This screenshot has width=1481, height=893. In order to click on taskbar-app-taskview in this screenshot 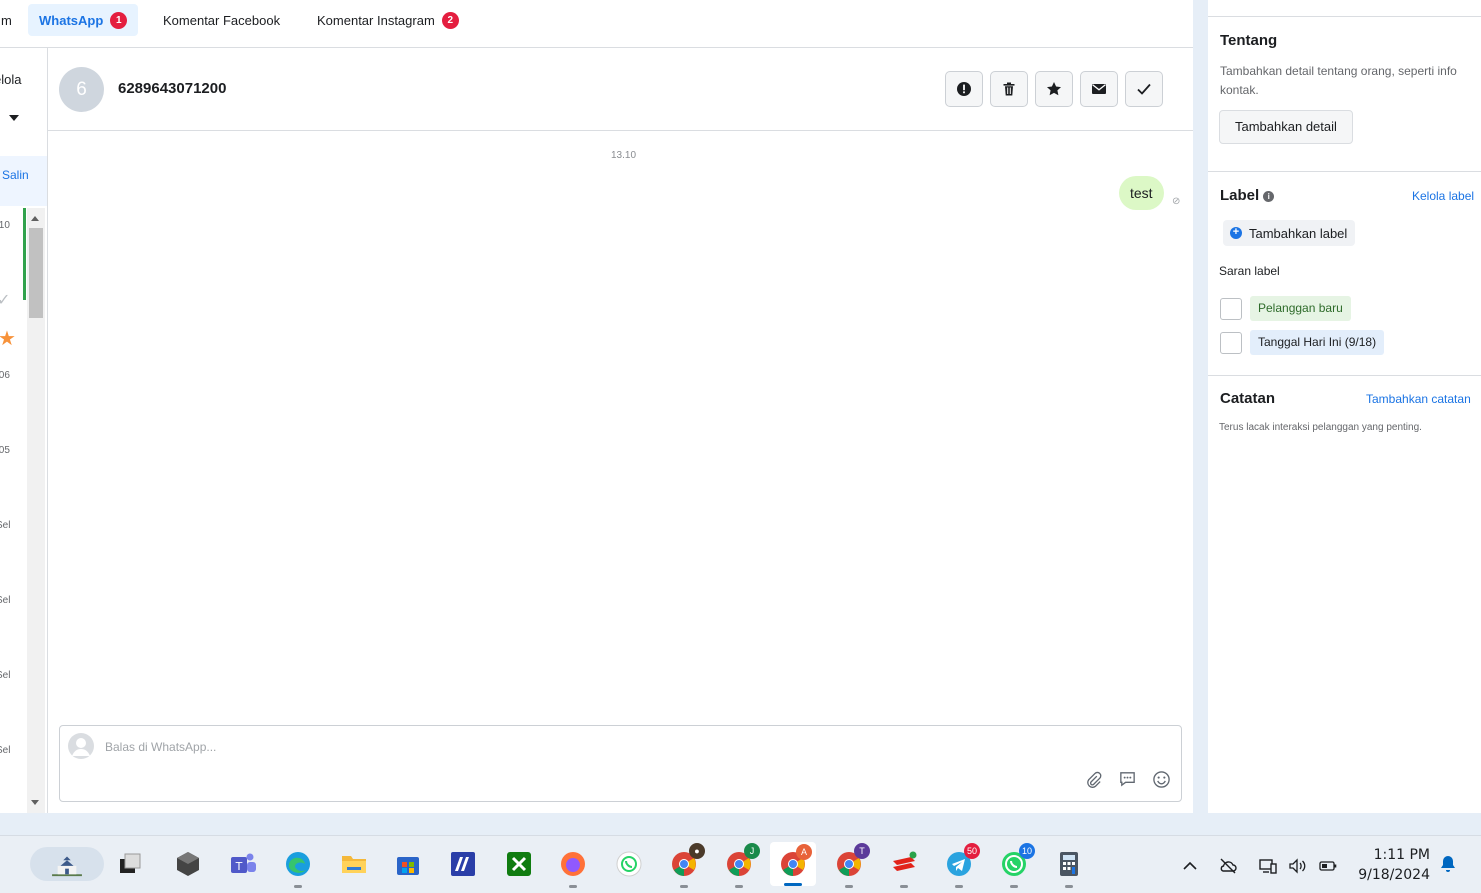, I will do `click(130, 864)`.